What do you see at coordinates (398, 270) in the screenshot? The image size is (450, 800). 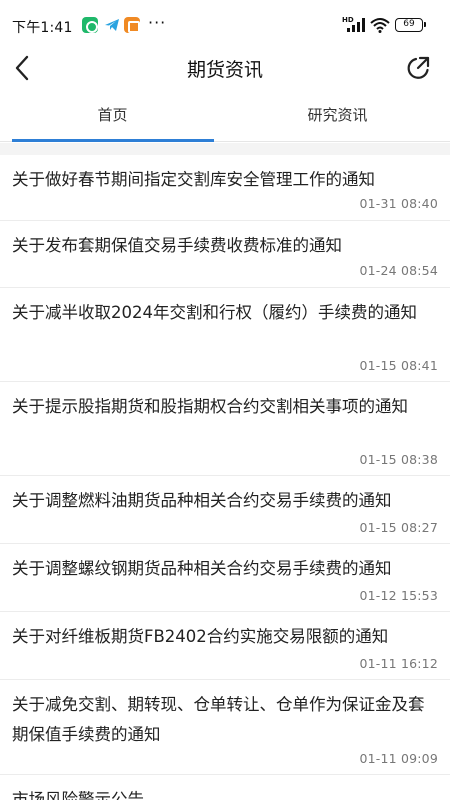 I see `news-time: 01-24 08:54` at bounding box center [398, 270].